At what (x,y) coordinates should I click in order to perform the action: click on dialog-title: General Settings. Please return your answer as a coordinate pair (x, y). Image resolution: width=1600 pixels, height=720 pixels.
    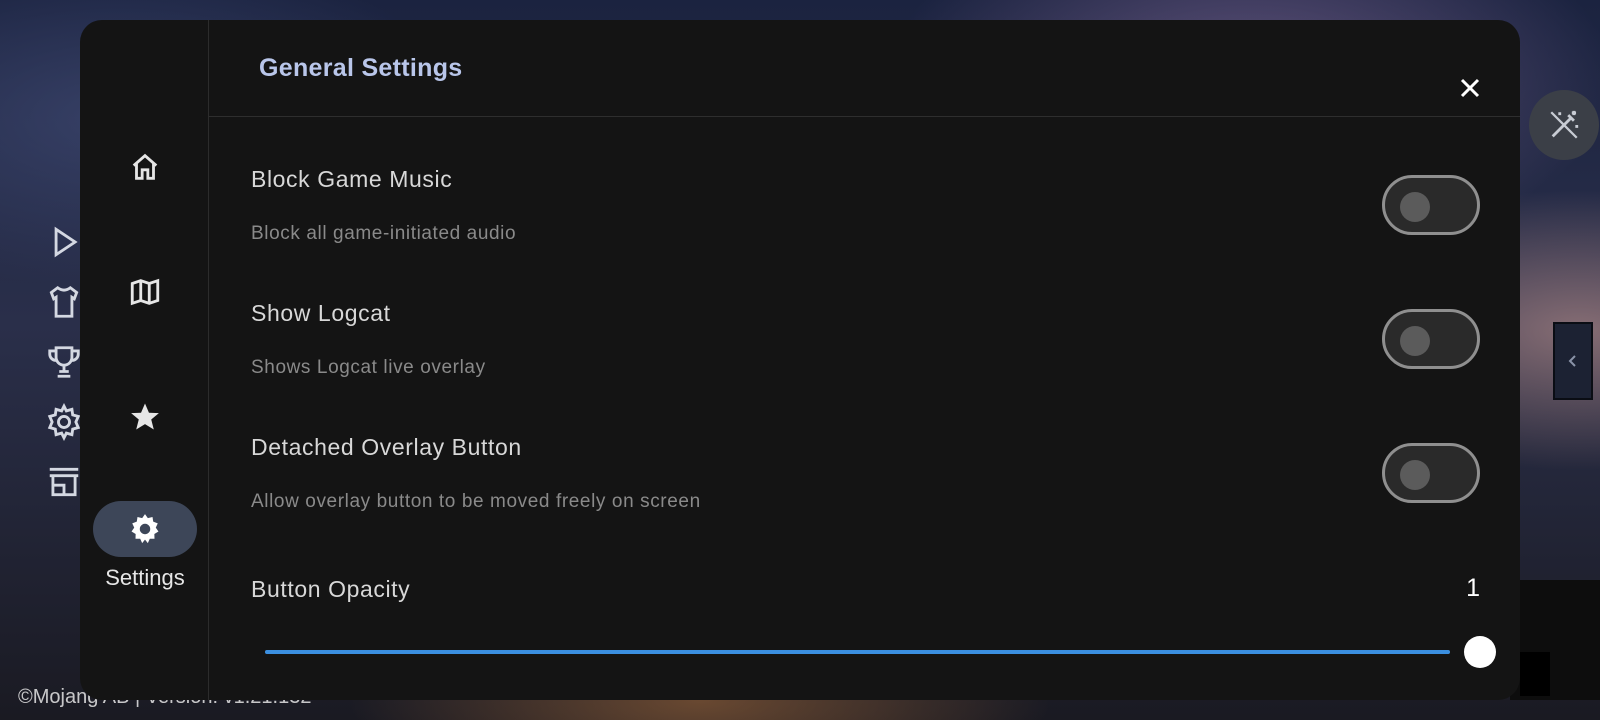
    Looking at the image, I should click on (361, 68).